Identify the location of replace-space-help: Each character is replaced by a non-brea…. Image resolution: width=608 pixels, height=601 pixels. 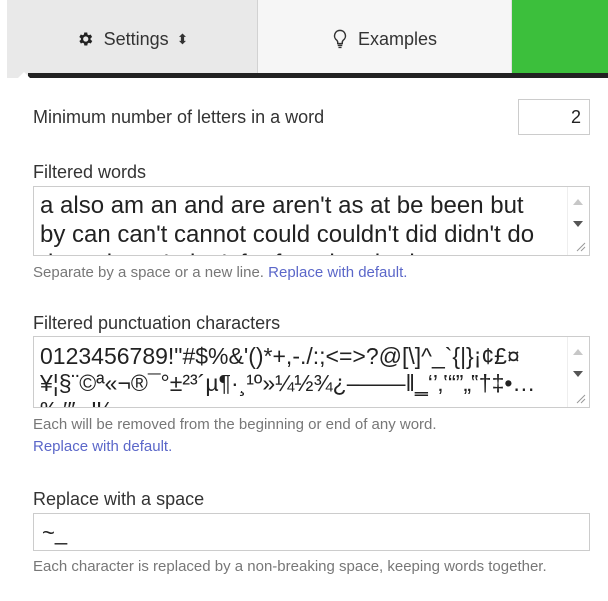
(290, 566).